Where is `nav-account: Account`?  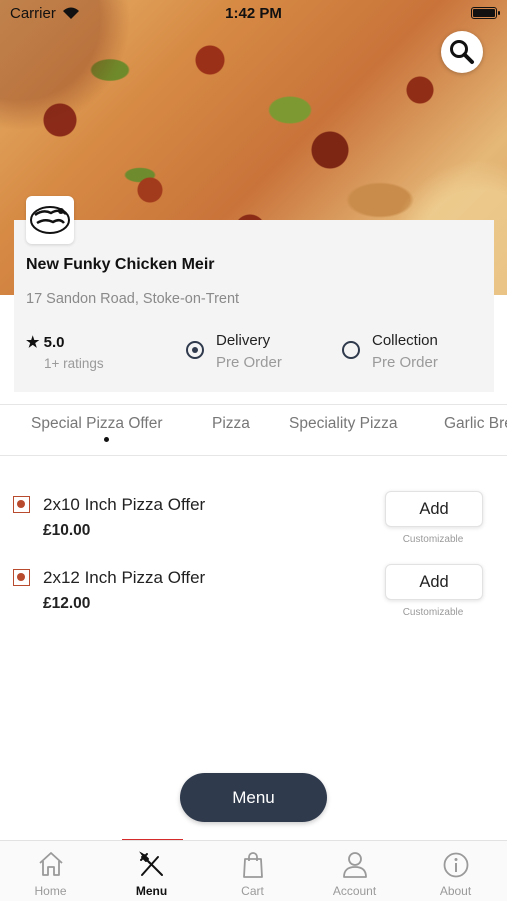 nav-account: Account is located at coordinates (354, 871).